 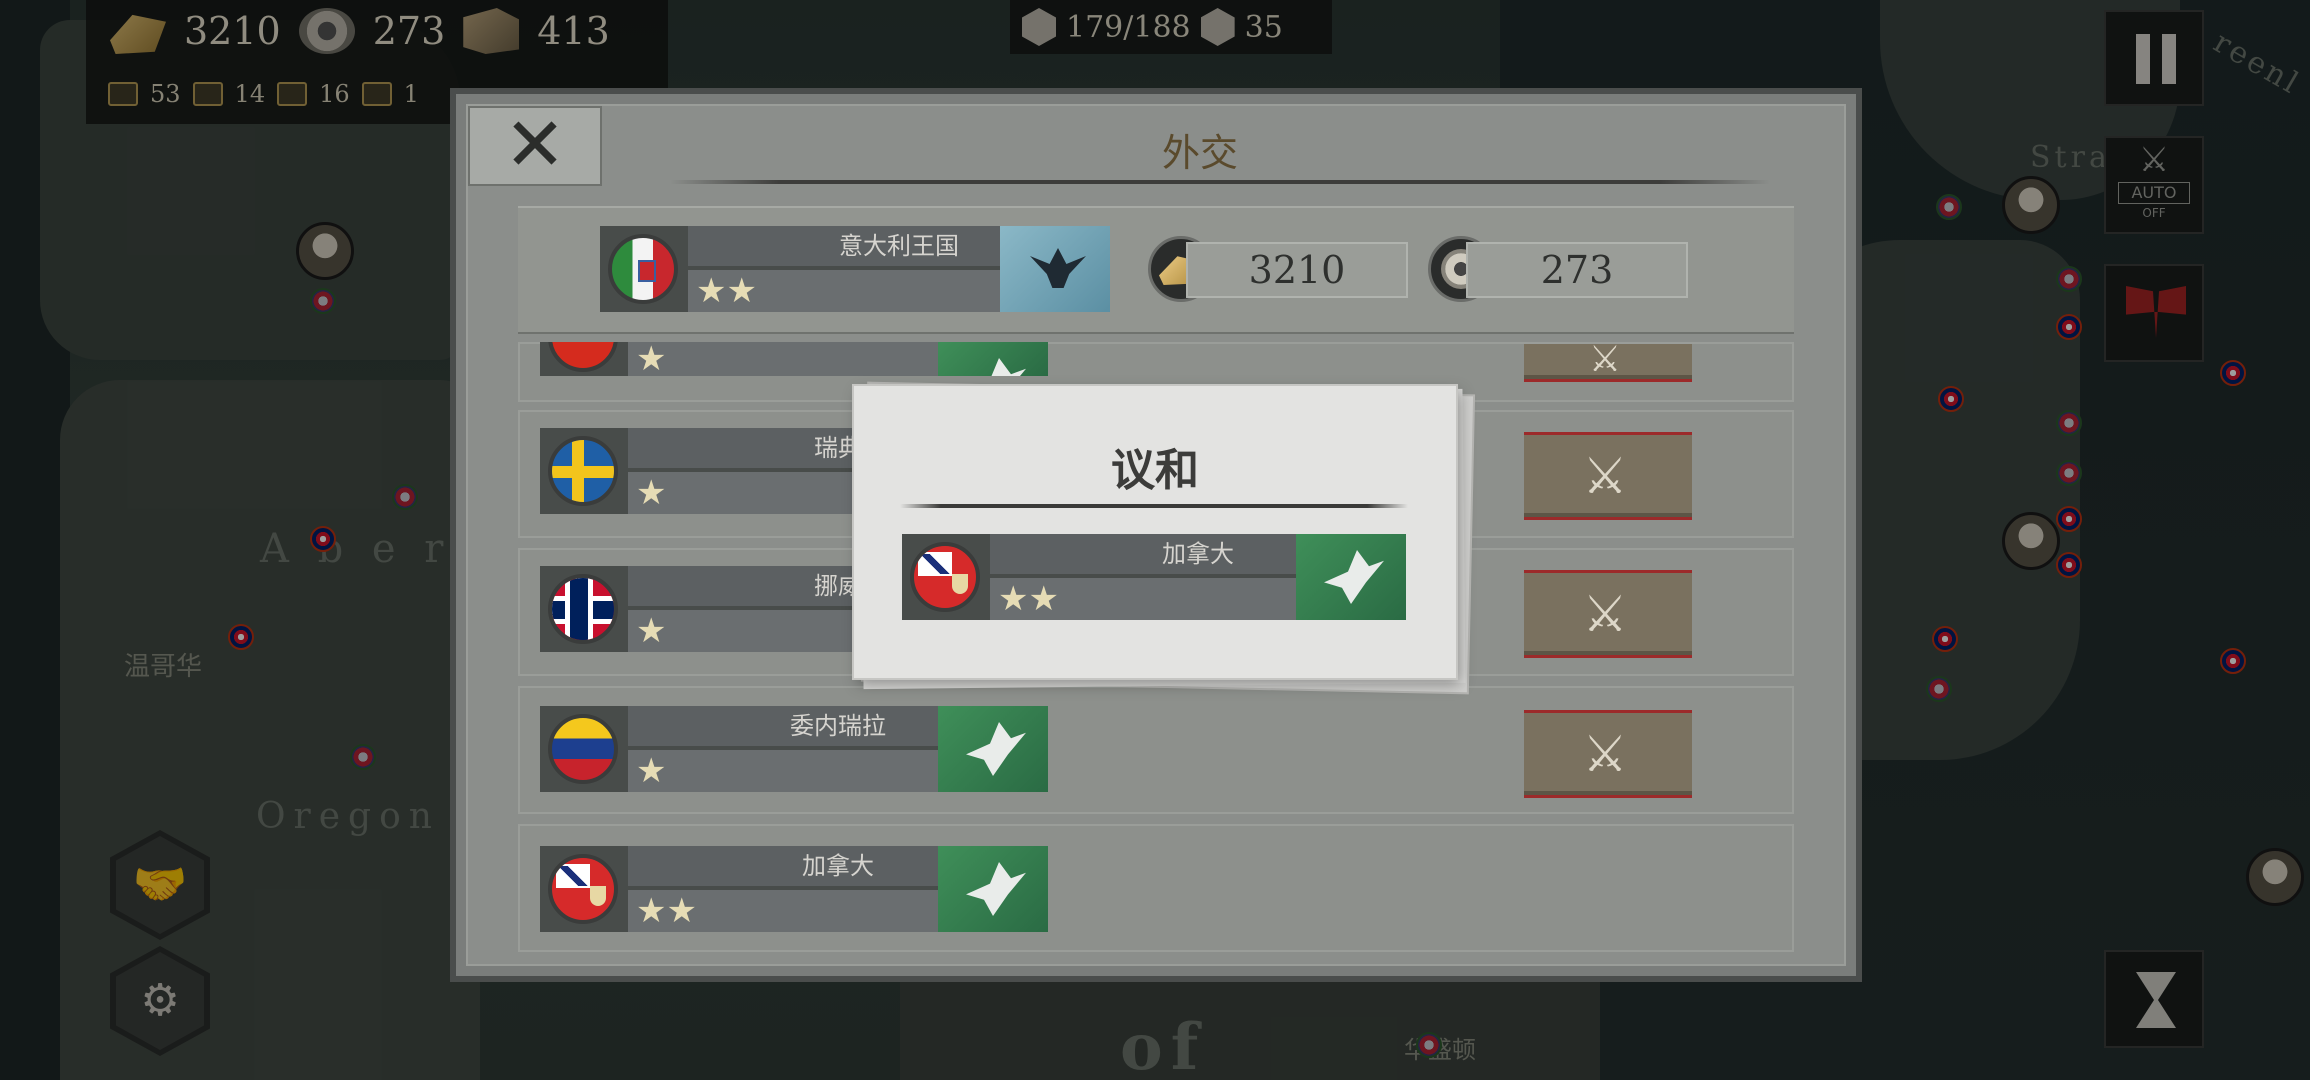 I want to click on norway-flag-icon, so click(x=583, y=609).